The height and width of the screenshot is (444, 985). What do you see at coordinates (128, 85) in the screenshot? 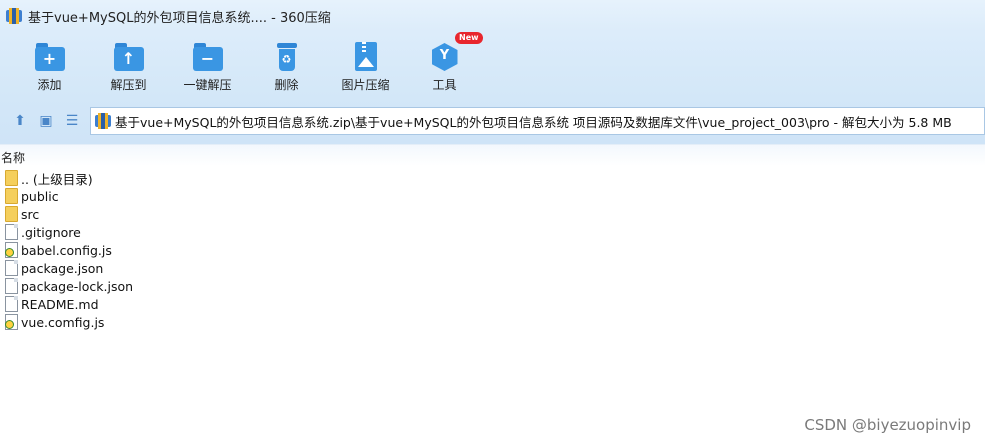
I see `extract-to-label: 解压到` at bounding box center [128, 85].